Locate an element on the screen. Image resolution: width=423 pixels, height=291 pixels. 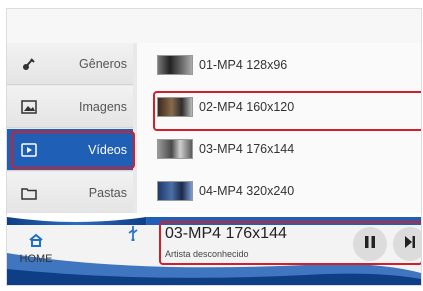
home-label: HOME is located at coordinates (36, 259).